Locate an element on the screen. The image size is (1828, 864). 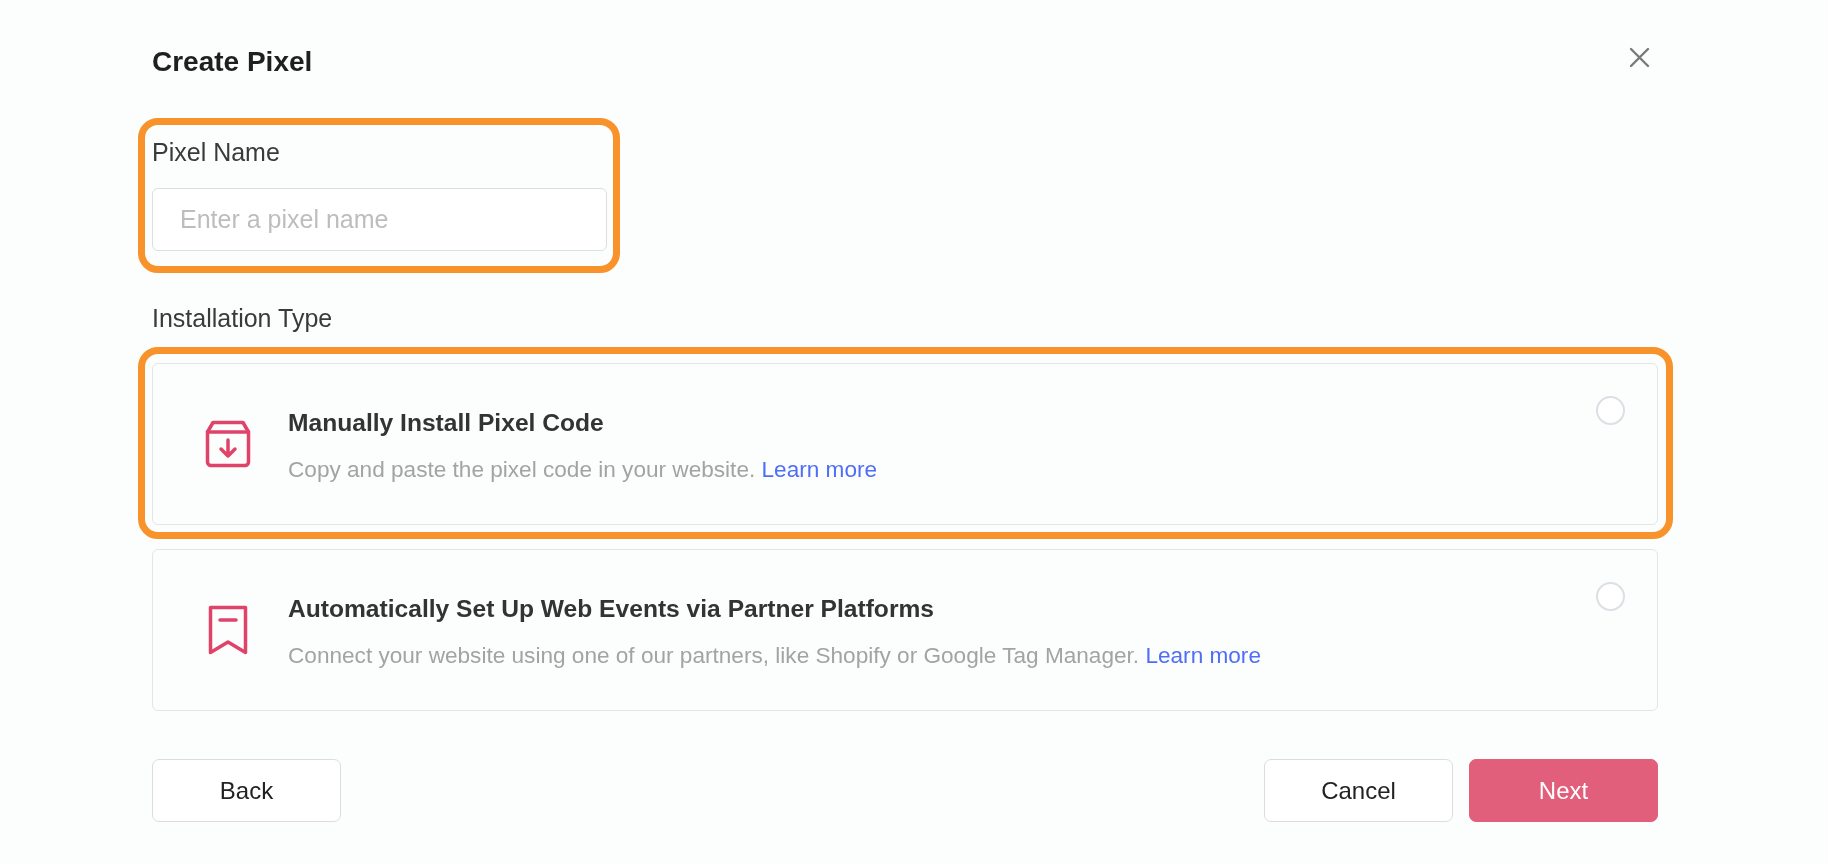
secondary-button: Cancel is located at coordinates (1358, 790).